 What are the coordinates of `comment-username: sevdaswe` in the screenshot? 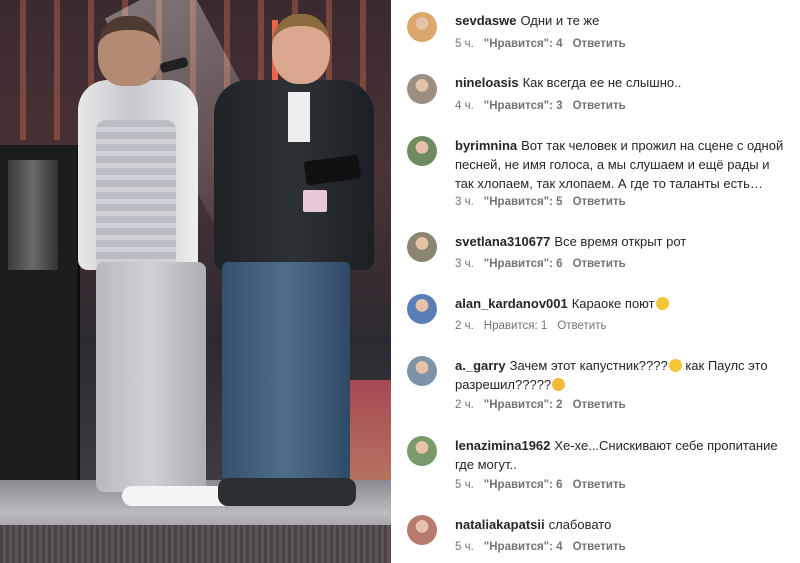 It's located at (485, 20).